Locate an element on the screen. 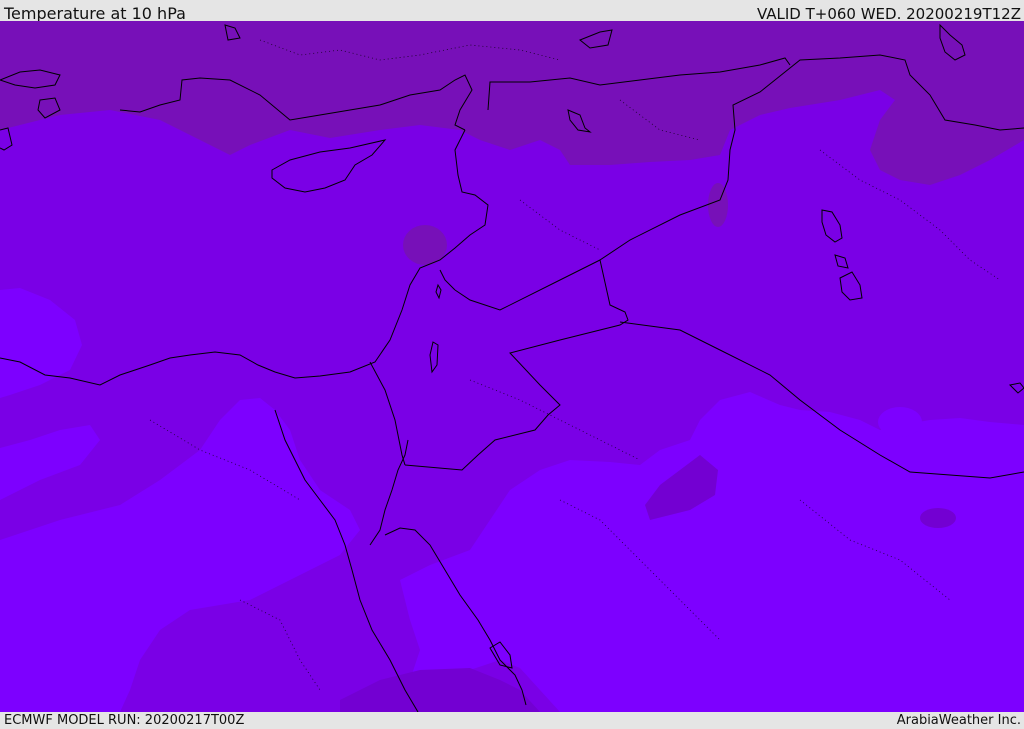  field-cold-patch-lebanon is located at coordinates (425, 245).